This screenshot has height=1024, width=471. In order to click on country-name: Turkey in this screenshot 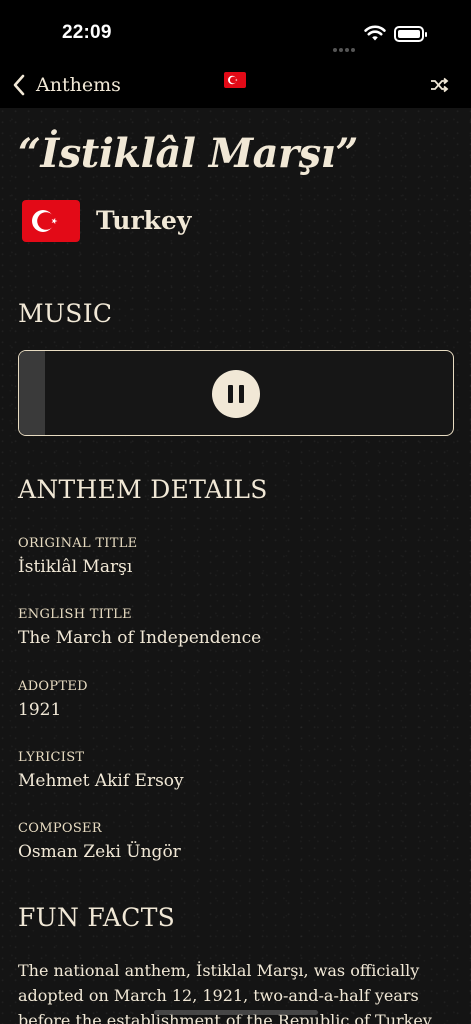, I will do `click(144, 220)`.